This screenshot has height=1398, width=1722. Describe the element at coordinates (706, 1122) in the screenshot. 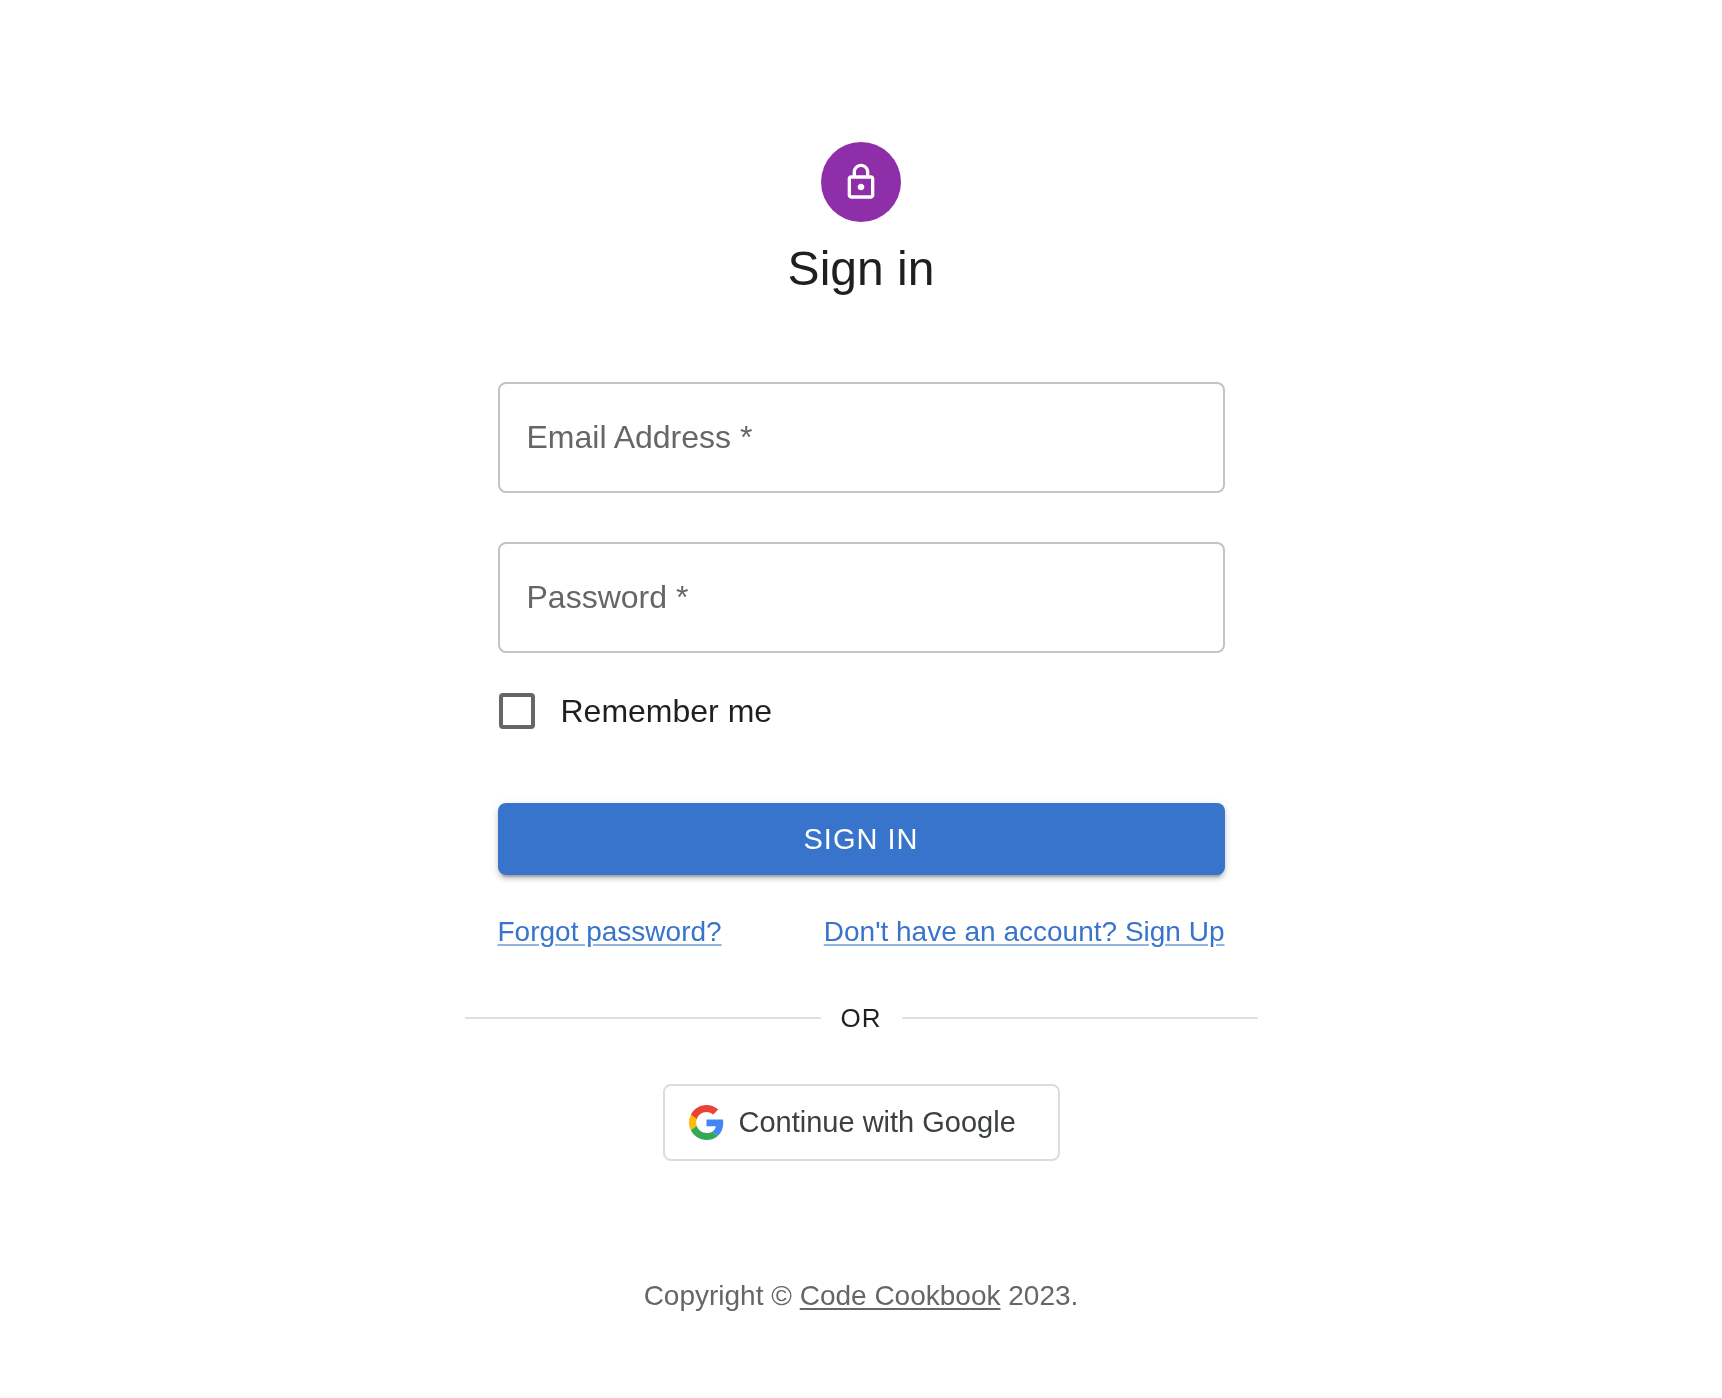

I see `google-logo-icon` at that location.